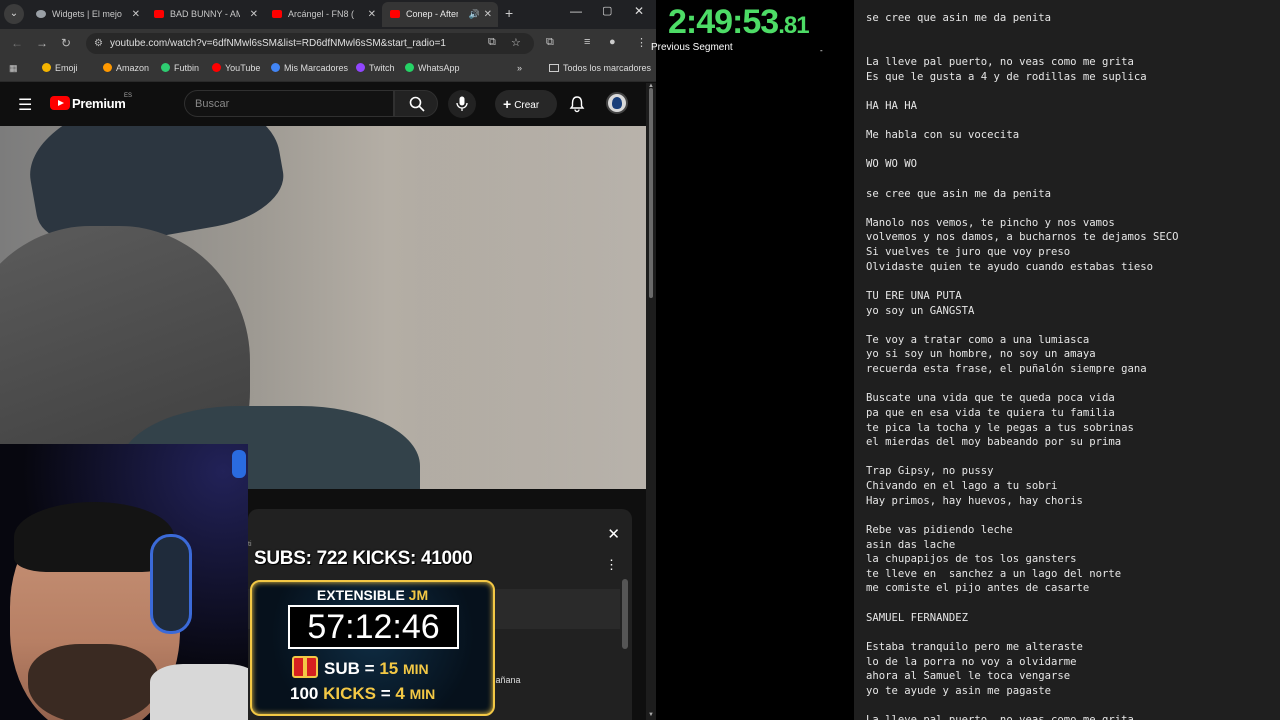 Image resolution: width=1280 pixels, height=720 pixels. What do you see at coordinates (507, 104) in the screenshot?
I see `plus-icon: +` at bounding box center [507, 104].